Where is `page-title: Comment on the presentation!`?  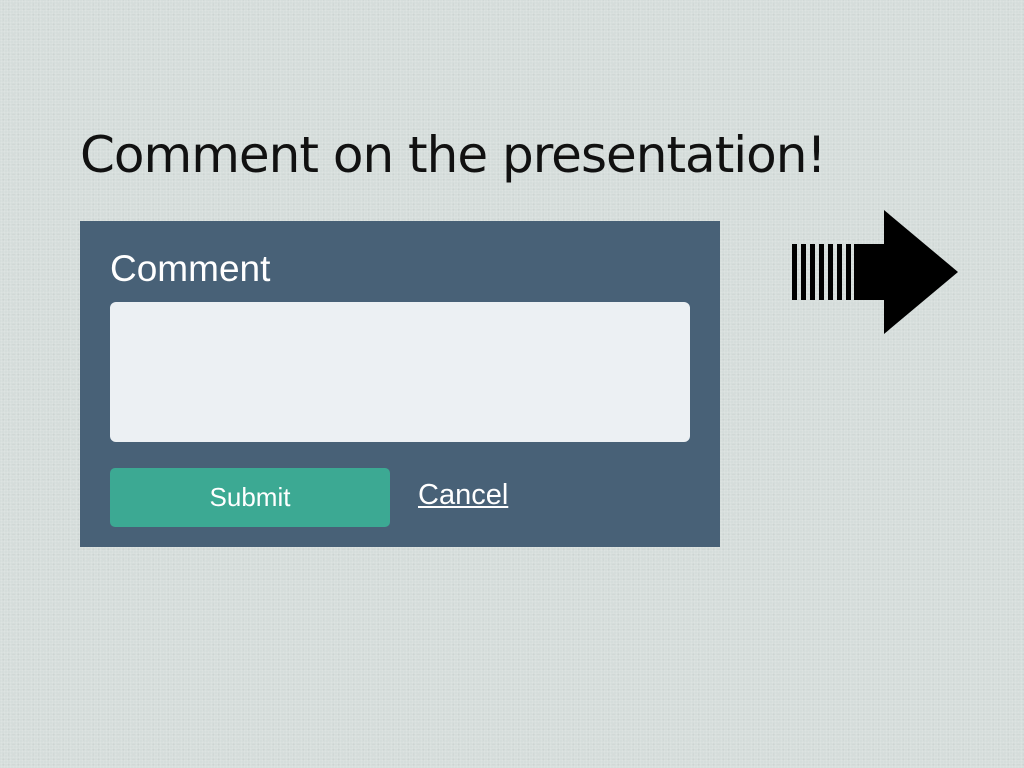
page-title: Comment on the presentation! is located at coordinates (453, 155).